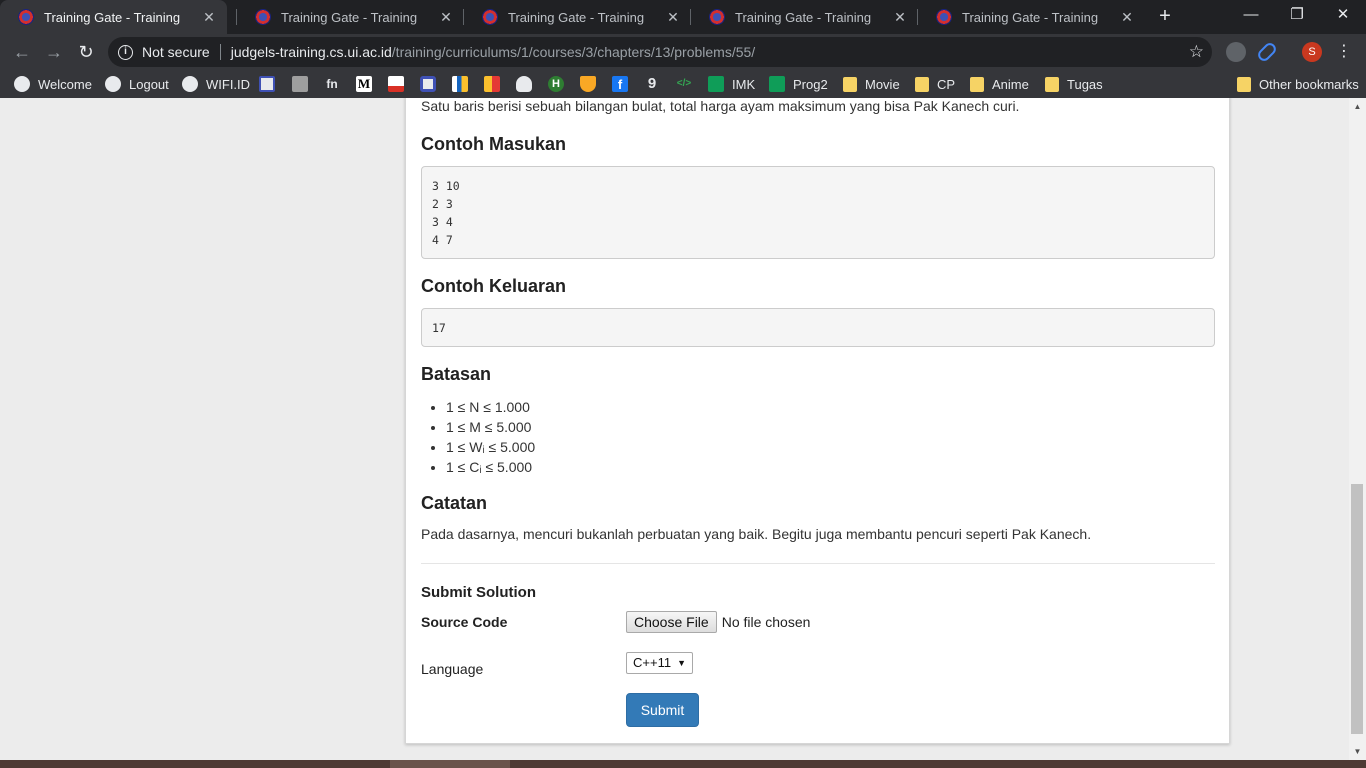 This screenshot has width=1366, height=768. I want to click on bookmark-h-icon: H, so click(556, 84).